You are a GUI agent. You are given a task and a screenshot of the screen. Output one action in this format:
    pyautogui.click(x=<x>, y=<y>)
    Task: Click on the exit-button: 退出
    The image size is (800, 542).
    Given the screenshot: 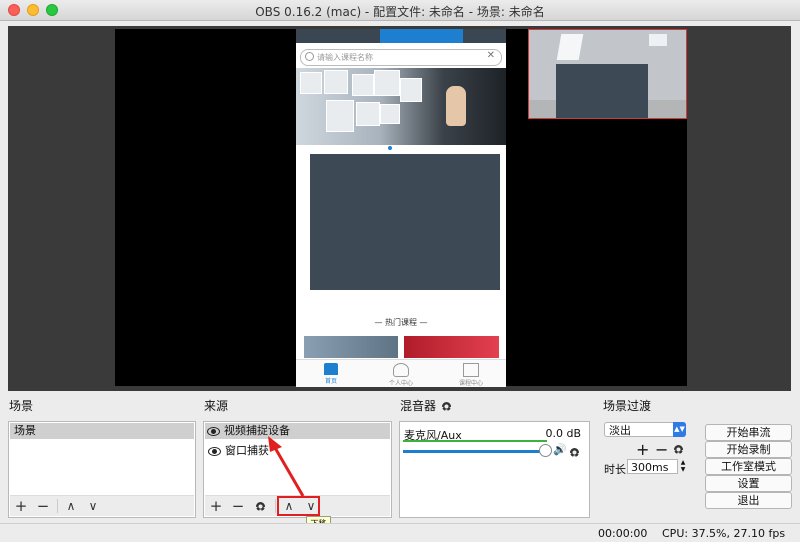 What is the action you would take?
    pyautogui.click(x=748, y=500)
    